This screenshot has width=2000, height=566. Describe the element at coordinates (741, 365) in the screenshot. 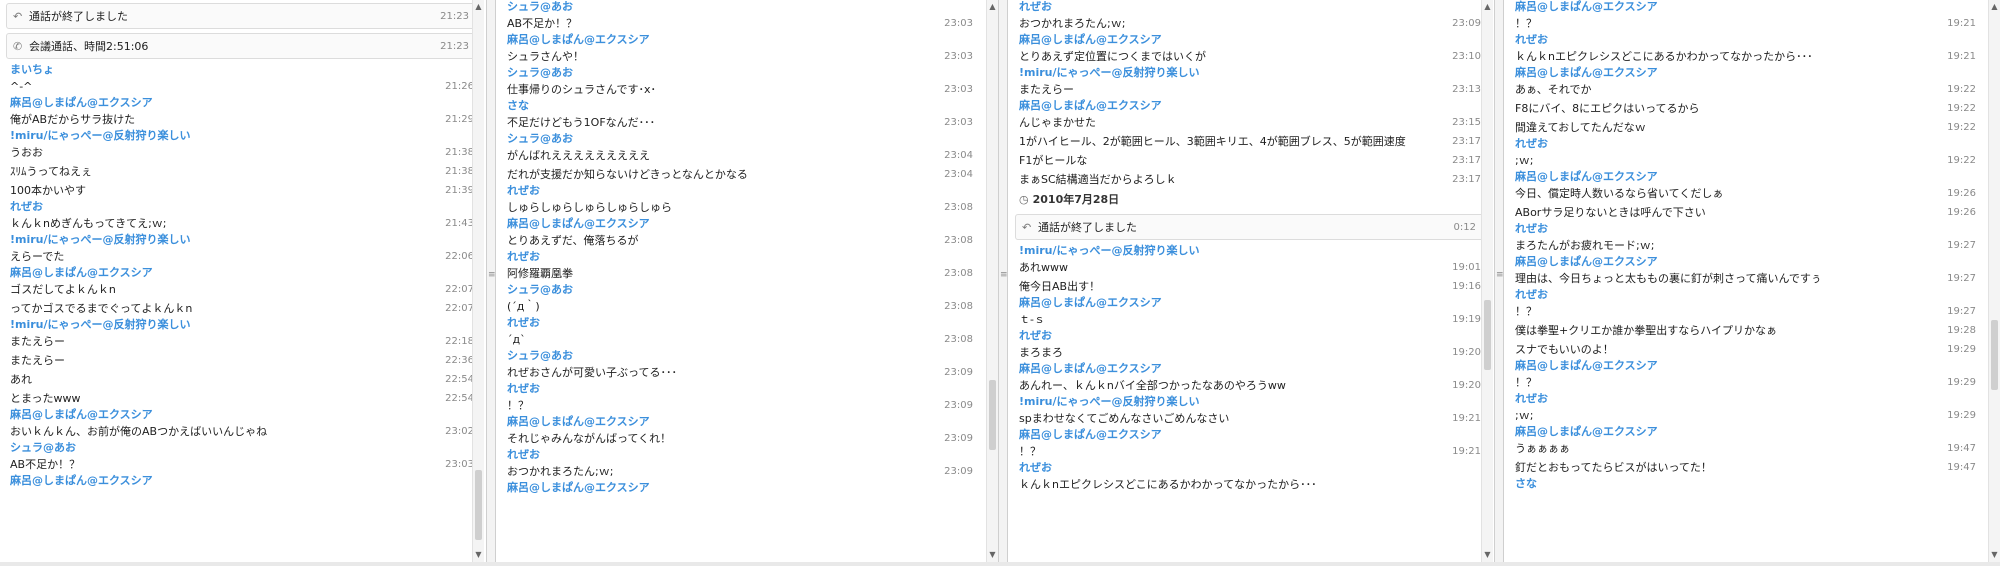

I see `chat-message: シュラ@あお れぜおさんが可愛い子ぶってる･･･ 23:09` at that location.